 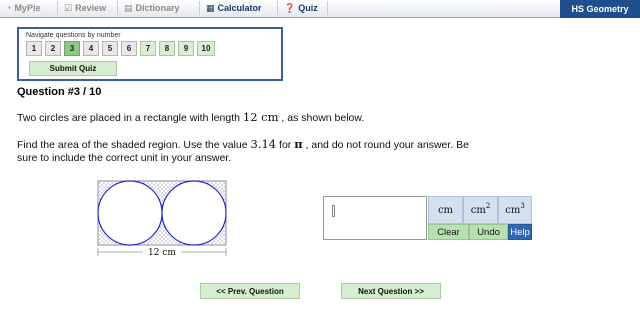 What do you see at coordinates (263, 144) in the screenshot?
I see `pi-value: 3.14` at bounding box center [263, 144].